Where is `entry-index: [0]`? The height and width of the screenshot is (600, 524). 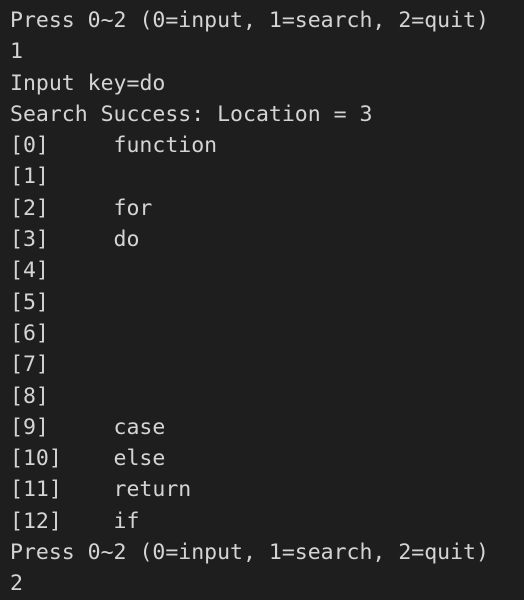 entry-index: [0] is located at coordinates (29, 146).